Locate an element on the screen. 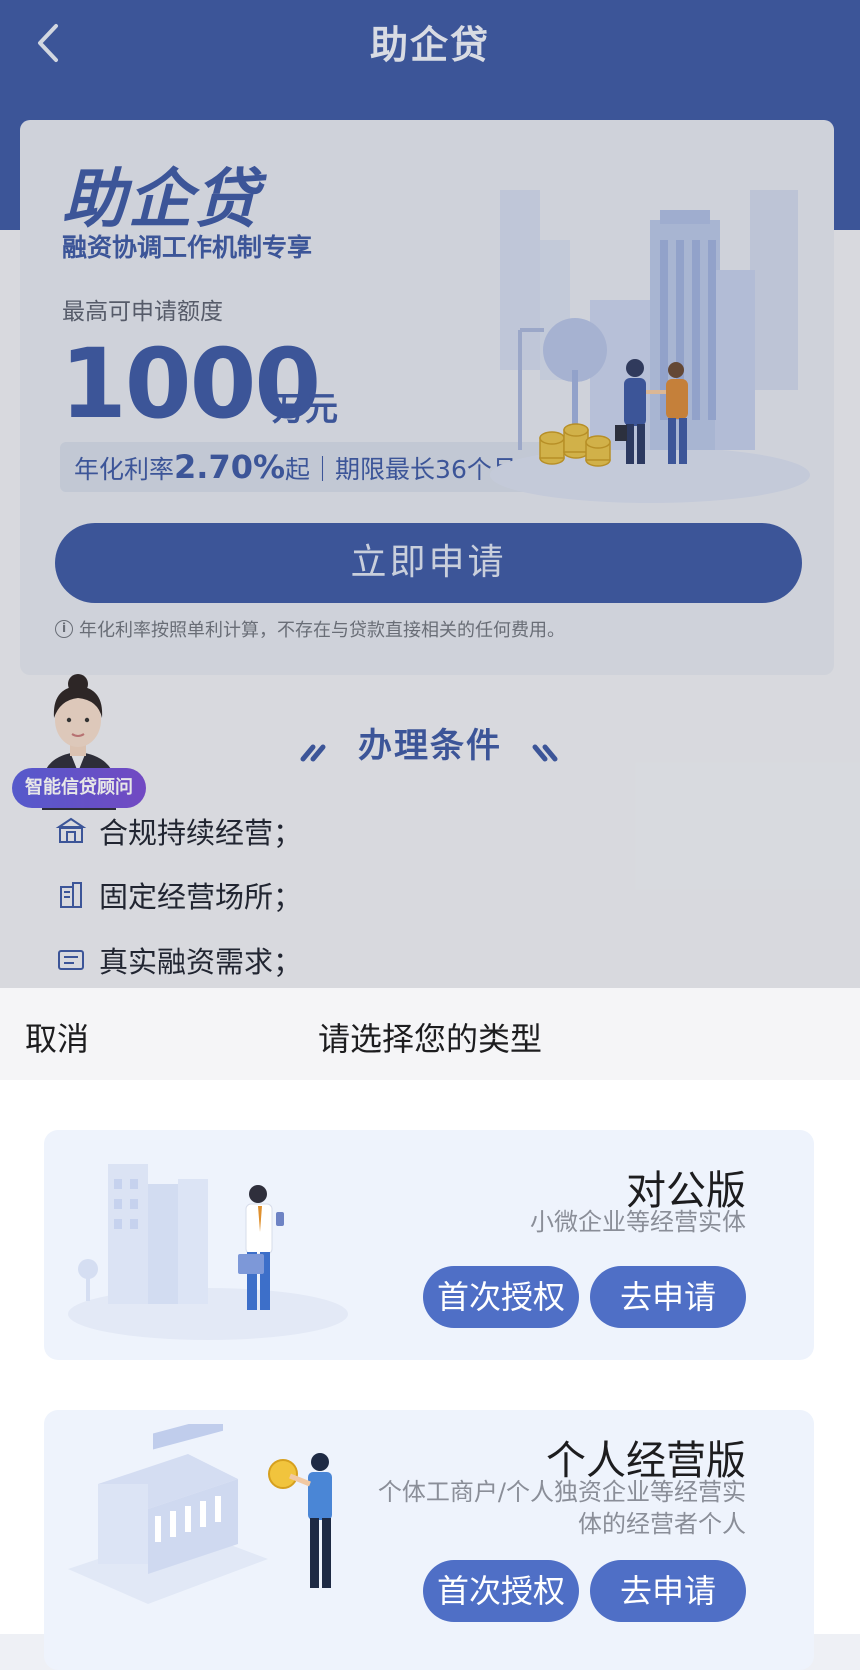 The image size is (860, 1670). businessman-illustration is located at coordinates (208, 1252).